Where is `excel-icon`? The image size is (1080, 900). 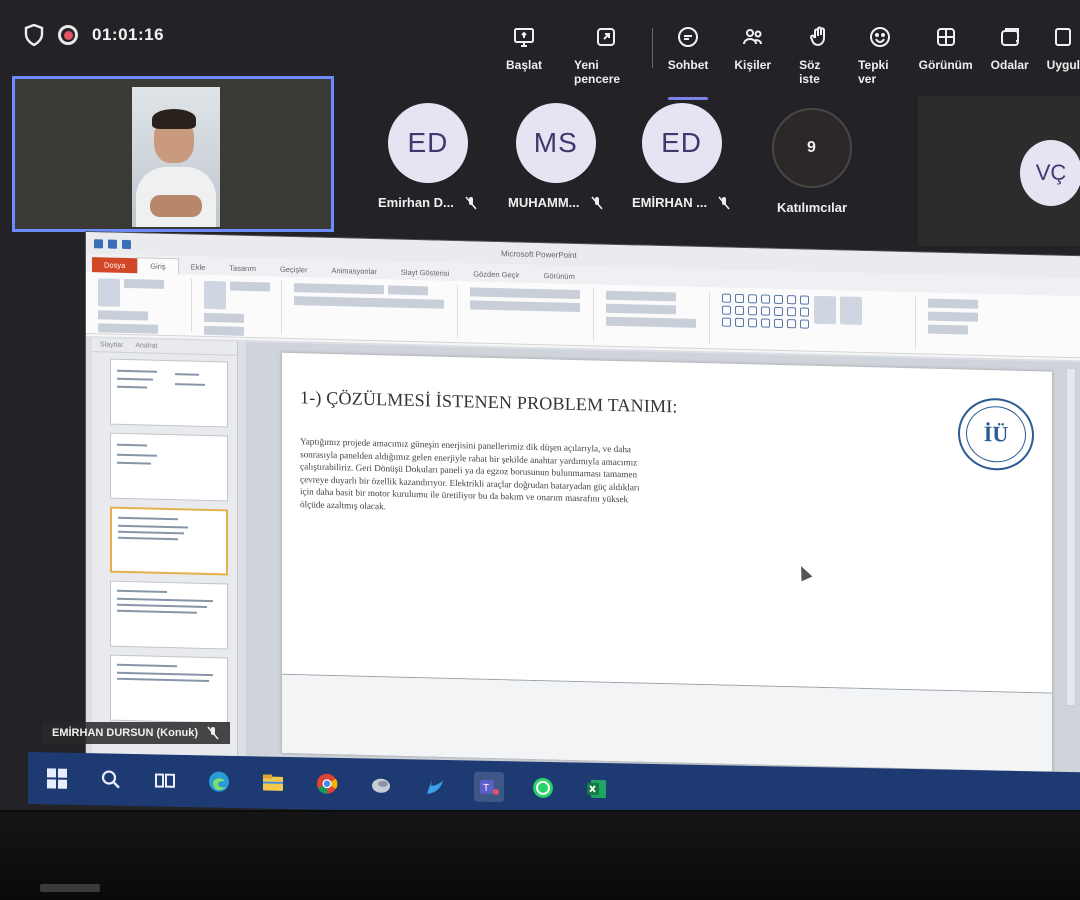 excel-icon is located at coordinates (597, 789).